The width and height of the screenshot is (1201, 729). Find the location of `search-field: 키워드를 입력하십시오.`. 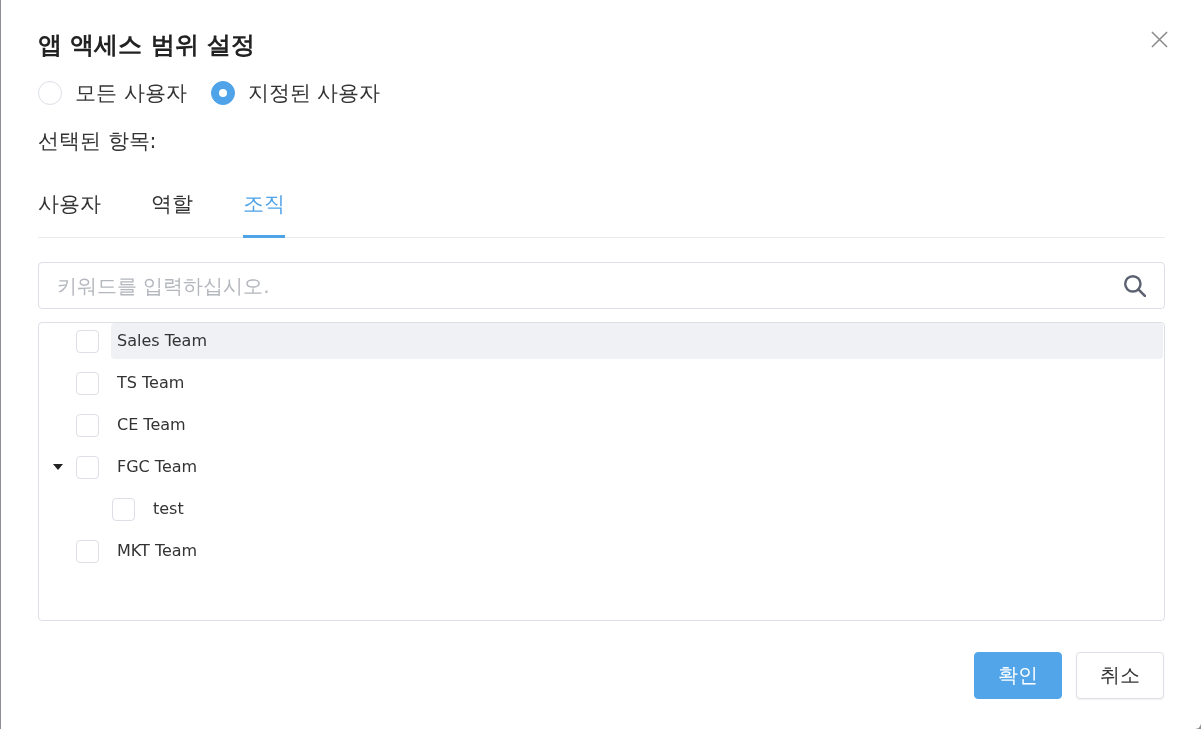

search-field: 키워드를 입력하십시오. is located at coordinates (601, 285).